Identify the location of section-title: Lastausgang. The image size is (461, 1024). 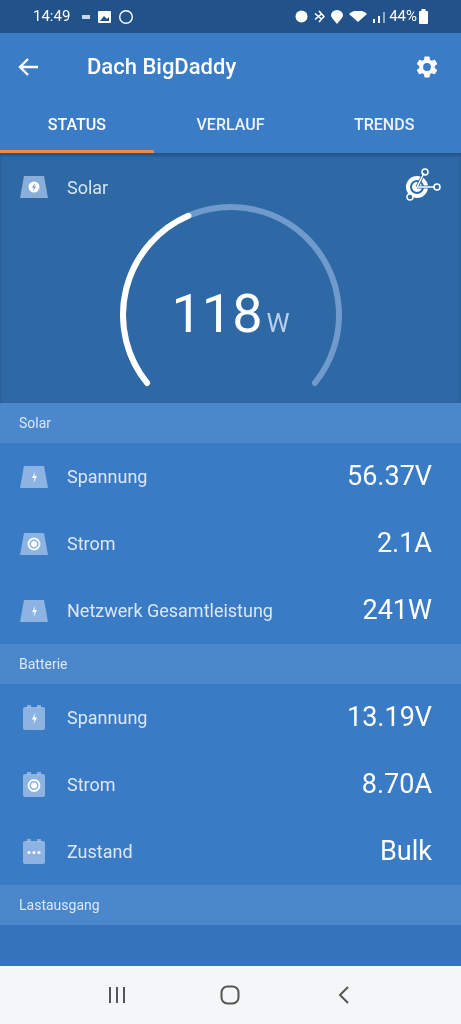
(59, 905).